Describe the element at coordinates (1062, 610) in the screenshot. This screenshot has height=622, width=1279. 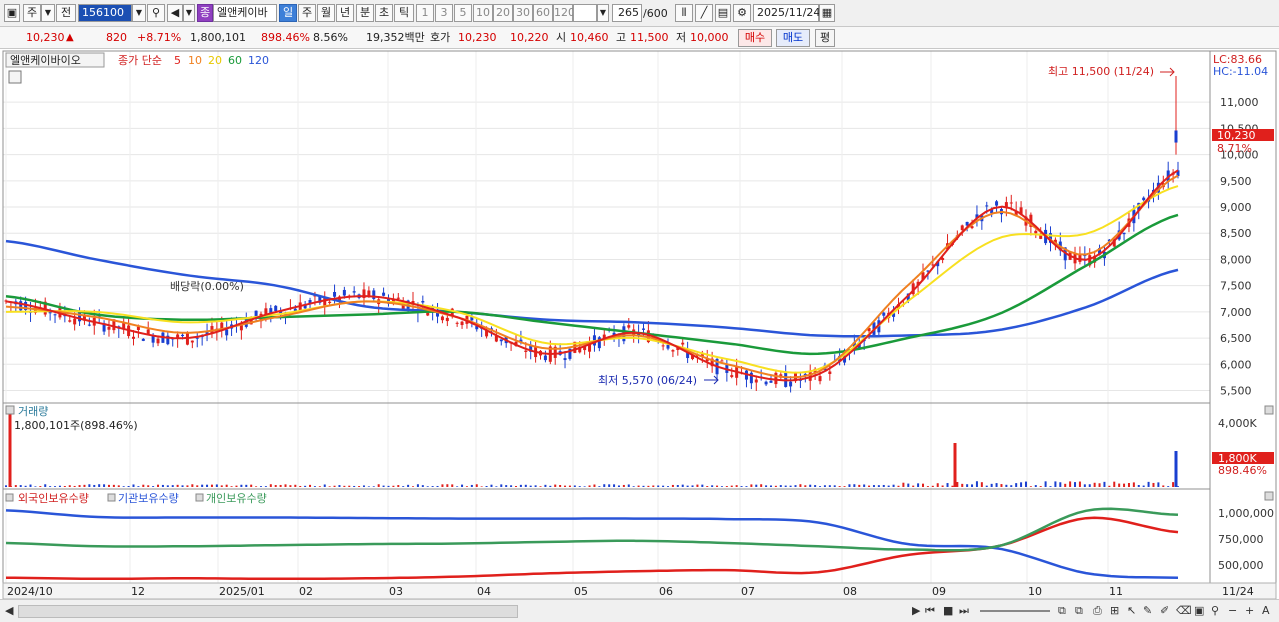
I see `copy-icon: ⧉` at that location.